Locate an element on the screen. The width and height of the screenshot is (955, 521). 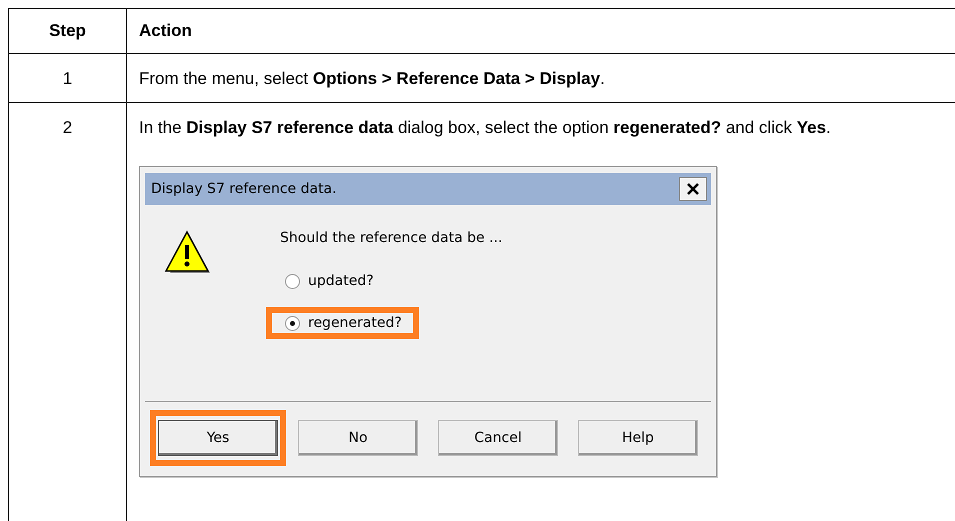
radio-label: updated? is located at coordinates (341, 281).